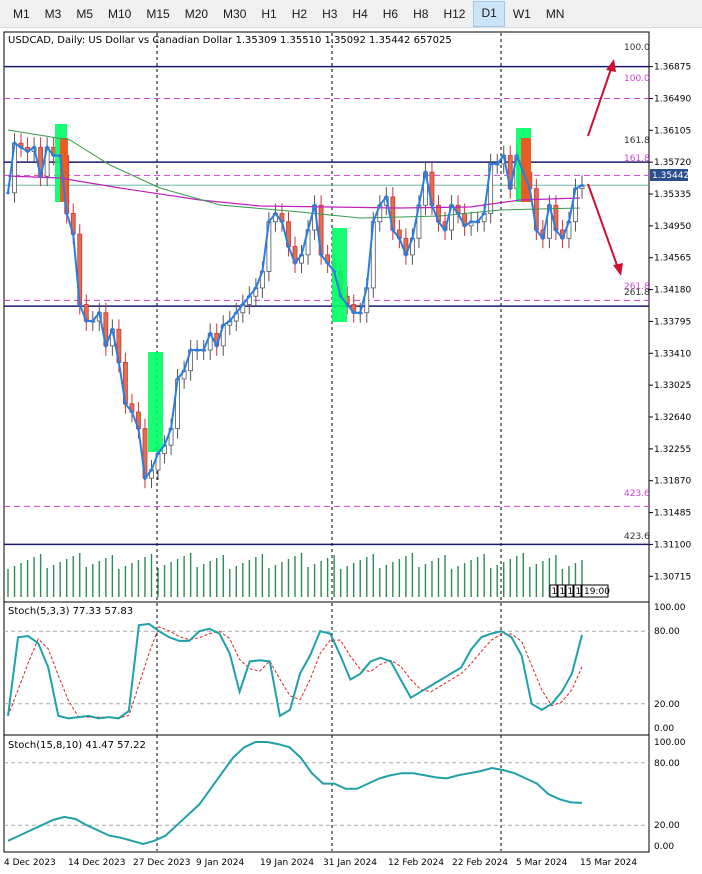 This screenshot has width=702, height=874. What do you see at coordinates (637, 141) in the screenshot?
I see `fib-label-mid-solid: 161.8` at bounding box center [637, 141].